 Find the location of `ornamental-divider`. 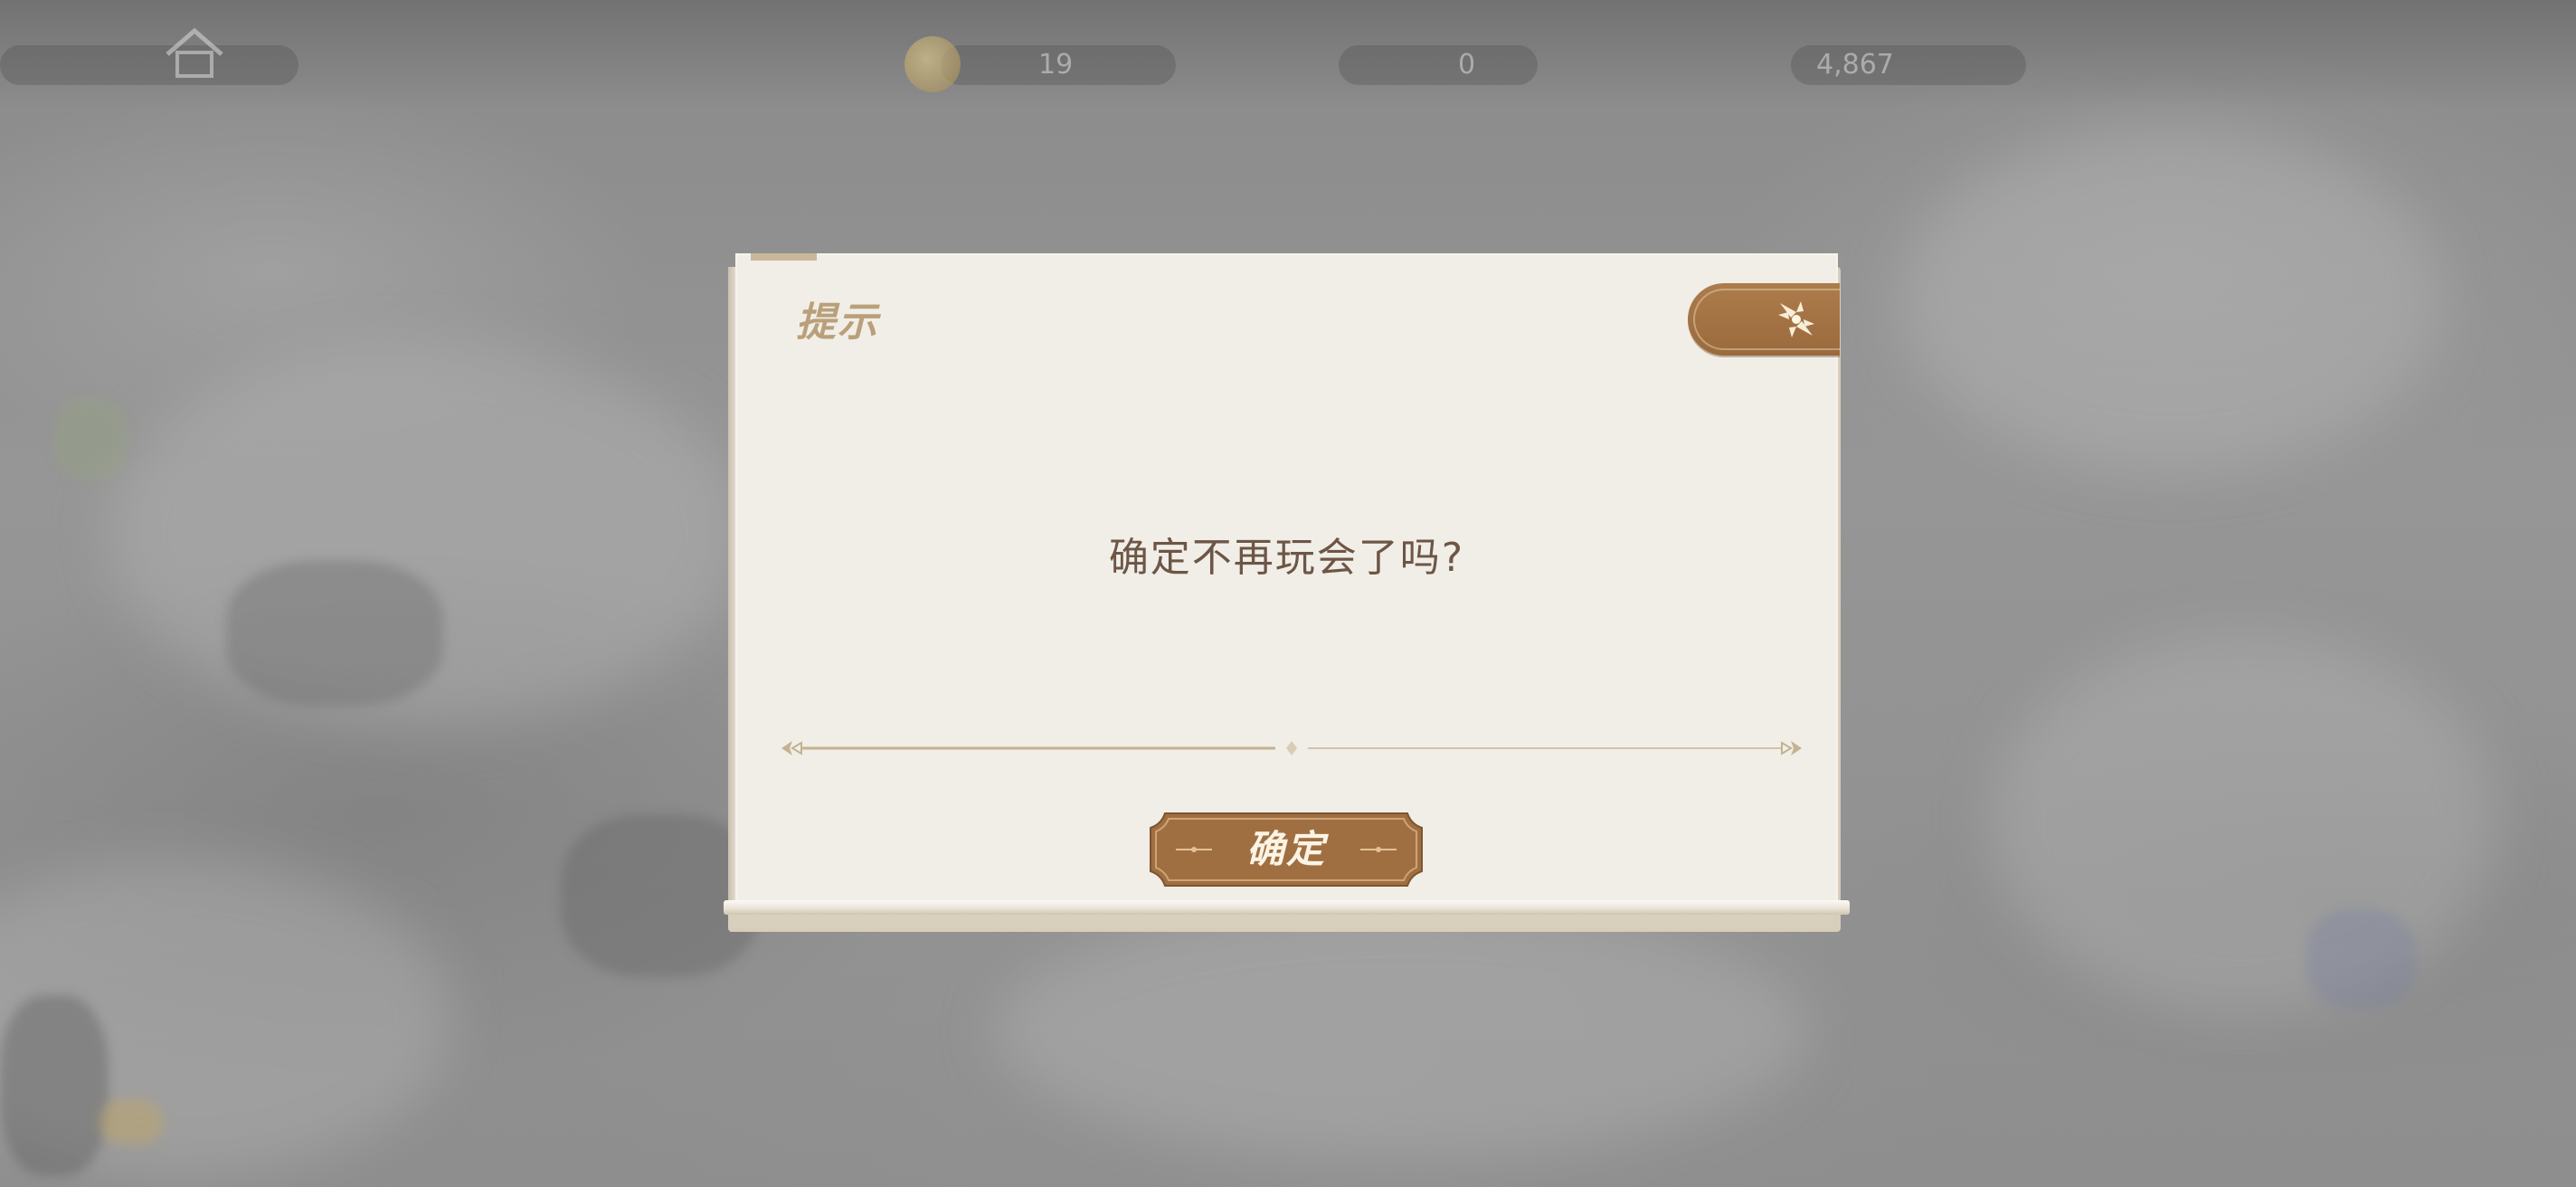

ornamental-divider is located at coordinates (1292, 748).